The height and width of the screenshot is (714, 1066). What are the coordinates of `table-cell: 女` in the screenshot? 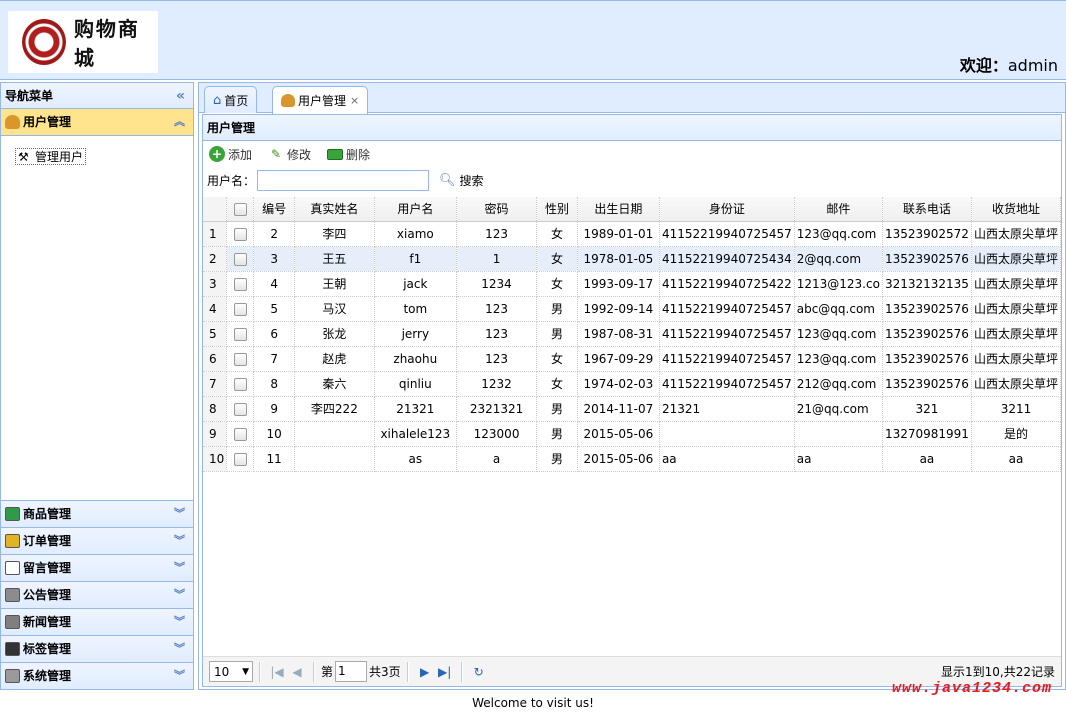 It's located at (557, 384).